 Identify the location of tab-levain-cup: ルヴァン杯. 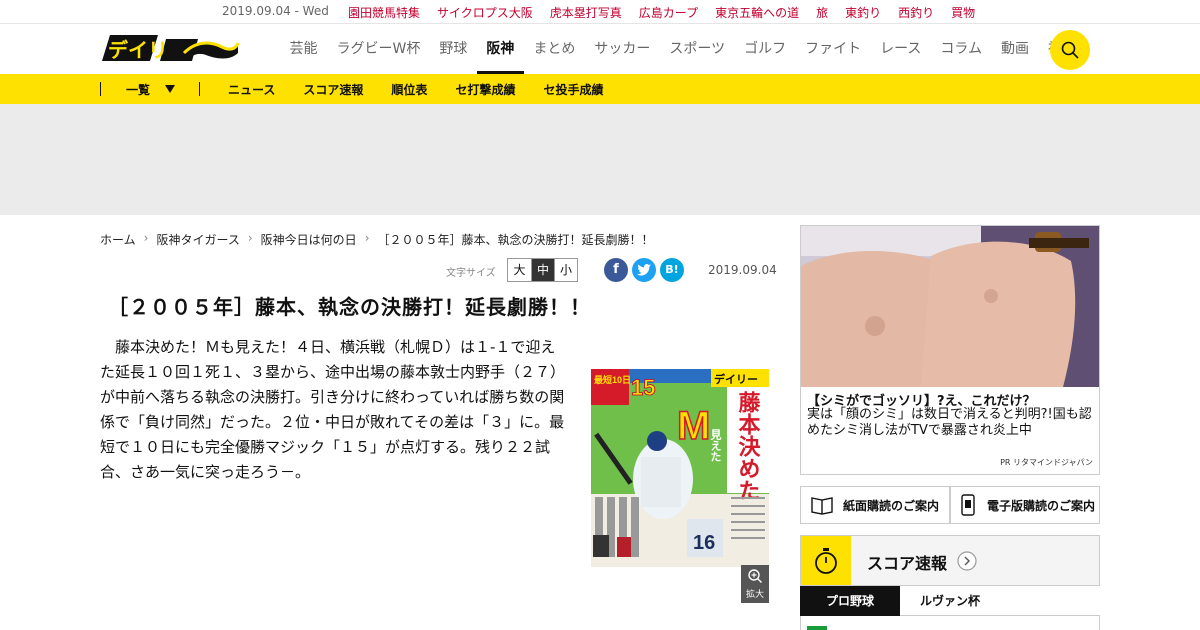
(950, 601).